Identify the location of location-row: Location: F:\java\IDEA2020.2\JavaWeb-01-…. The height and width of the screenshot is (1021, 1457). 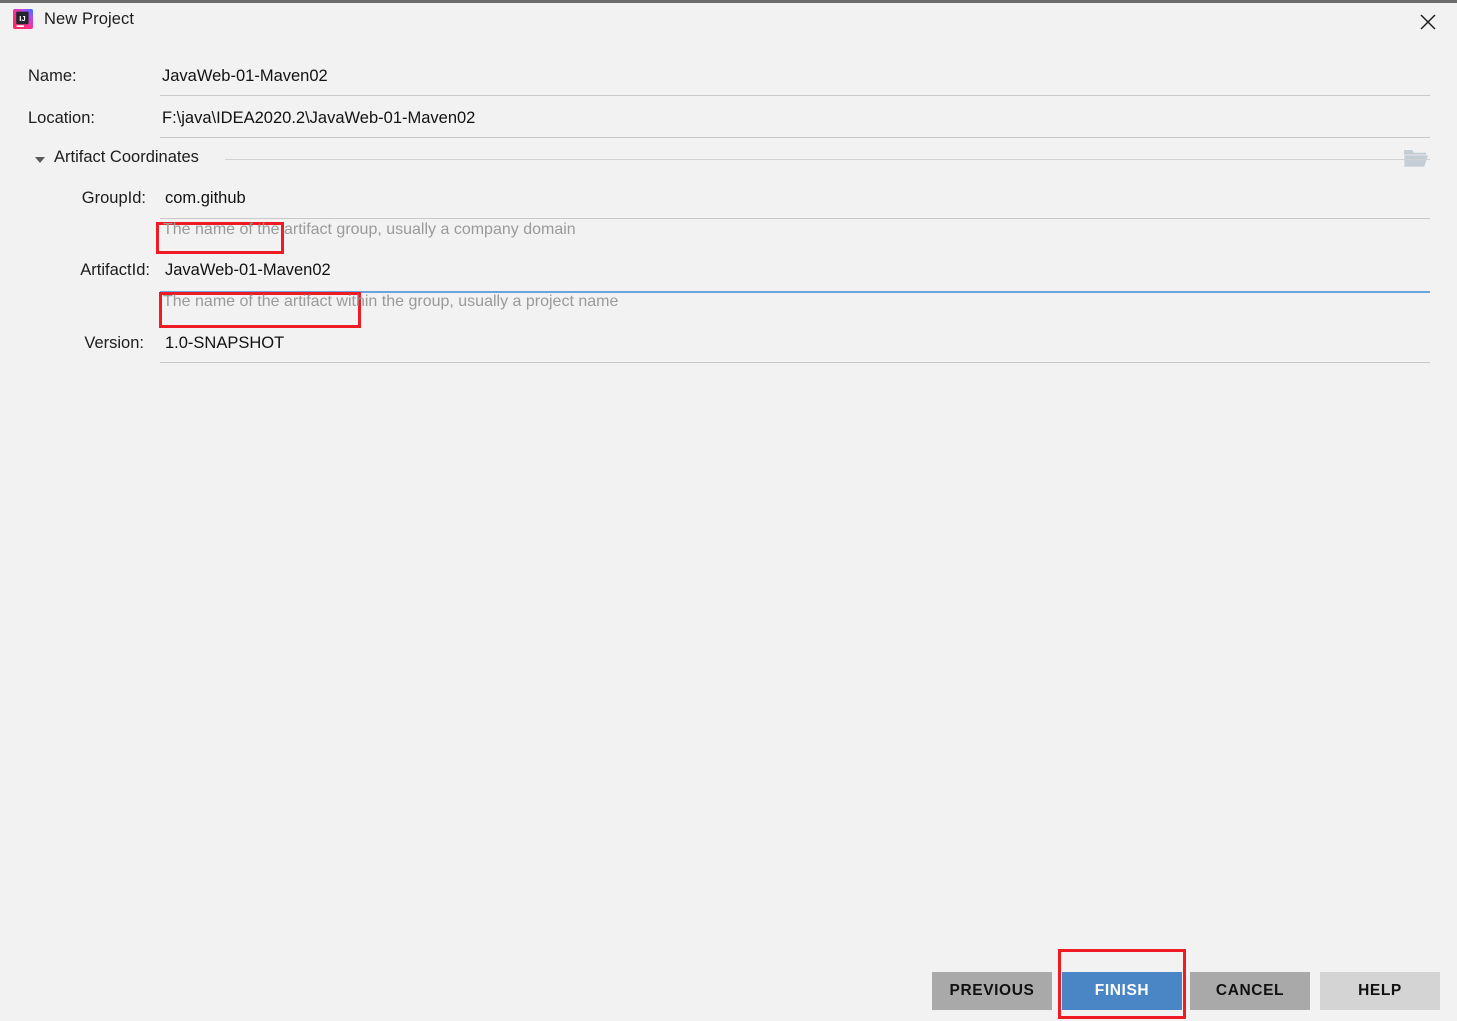
(728, 122).